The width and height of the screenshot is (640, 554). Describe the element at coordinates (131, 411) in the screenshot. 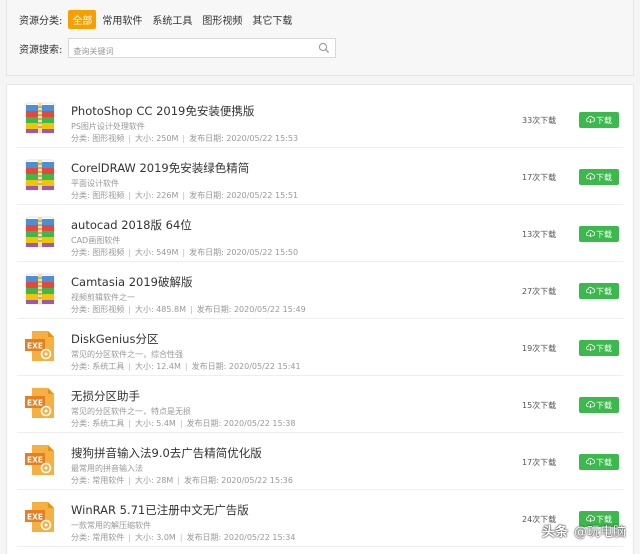

I see `item-description: 常见的分区软件之一，特点是无损` at that location.